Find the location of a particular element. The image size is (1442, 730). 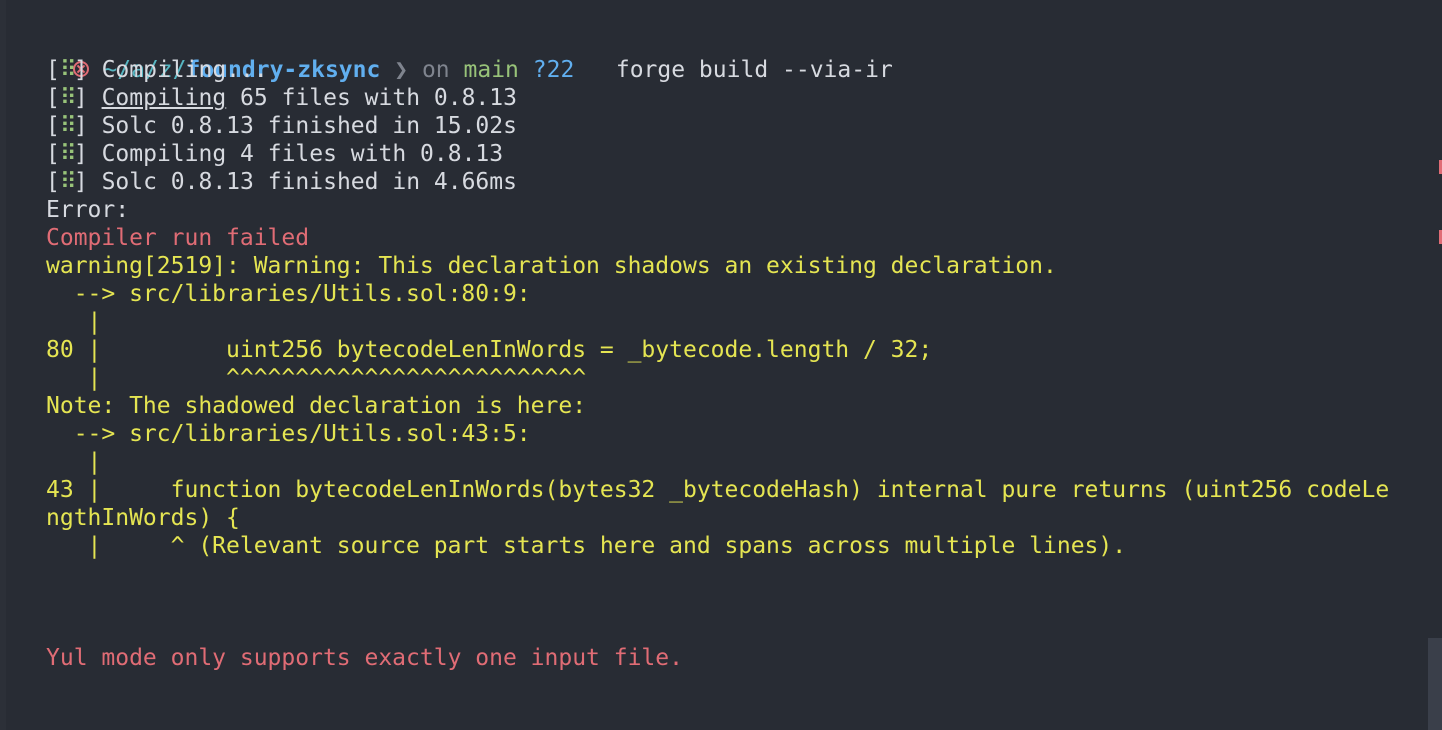

progress-line: [⠿] Compiling 4 files with 0.8.13 is located at coordinates (275, 154).